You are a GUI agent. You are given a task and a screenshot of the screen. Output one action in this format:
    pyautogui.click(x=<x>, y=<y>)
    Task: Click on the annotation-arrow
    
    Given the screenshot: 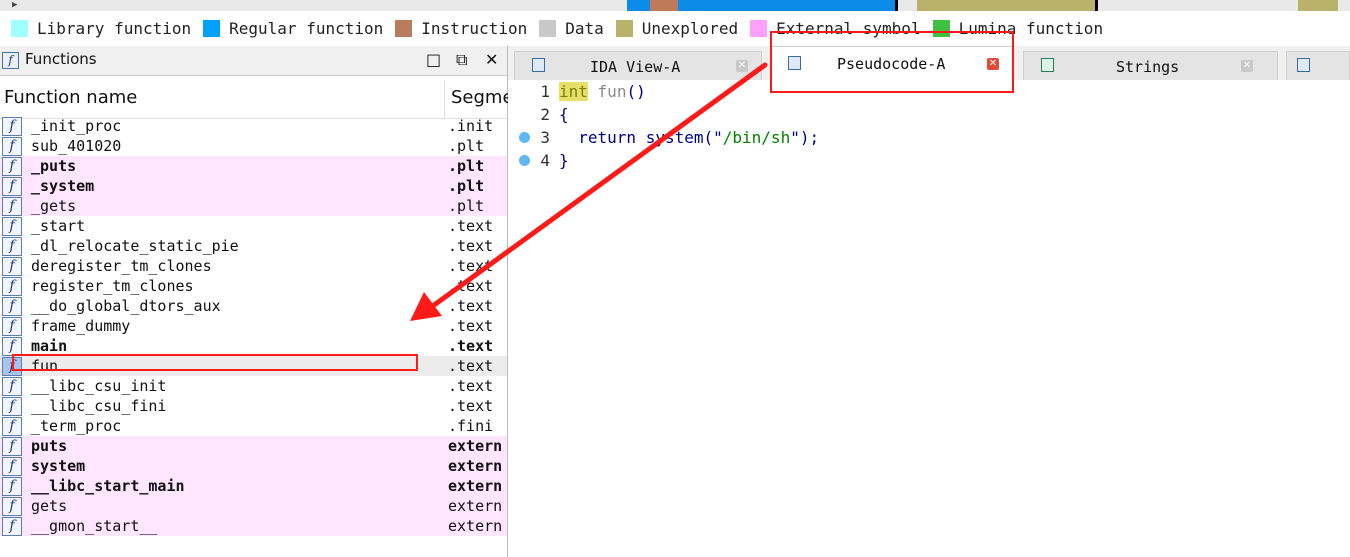 What is the action you would take?
    pyautogui.click(x=589, y=191)
    